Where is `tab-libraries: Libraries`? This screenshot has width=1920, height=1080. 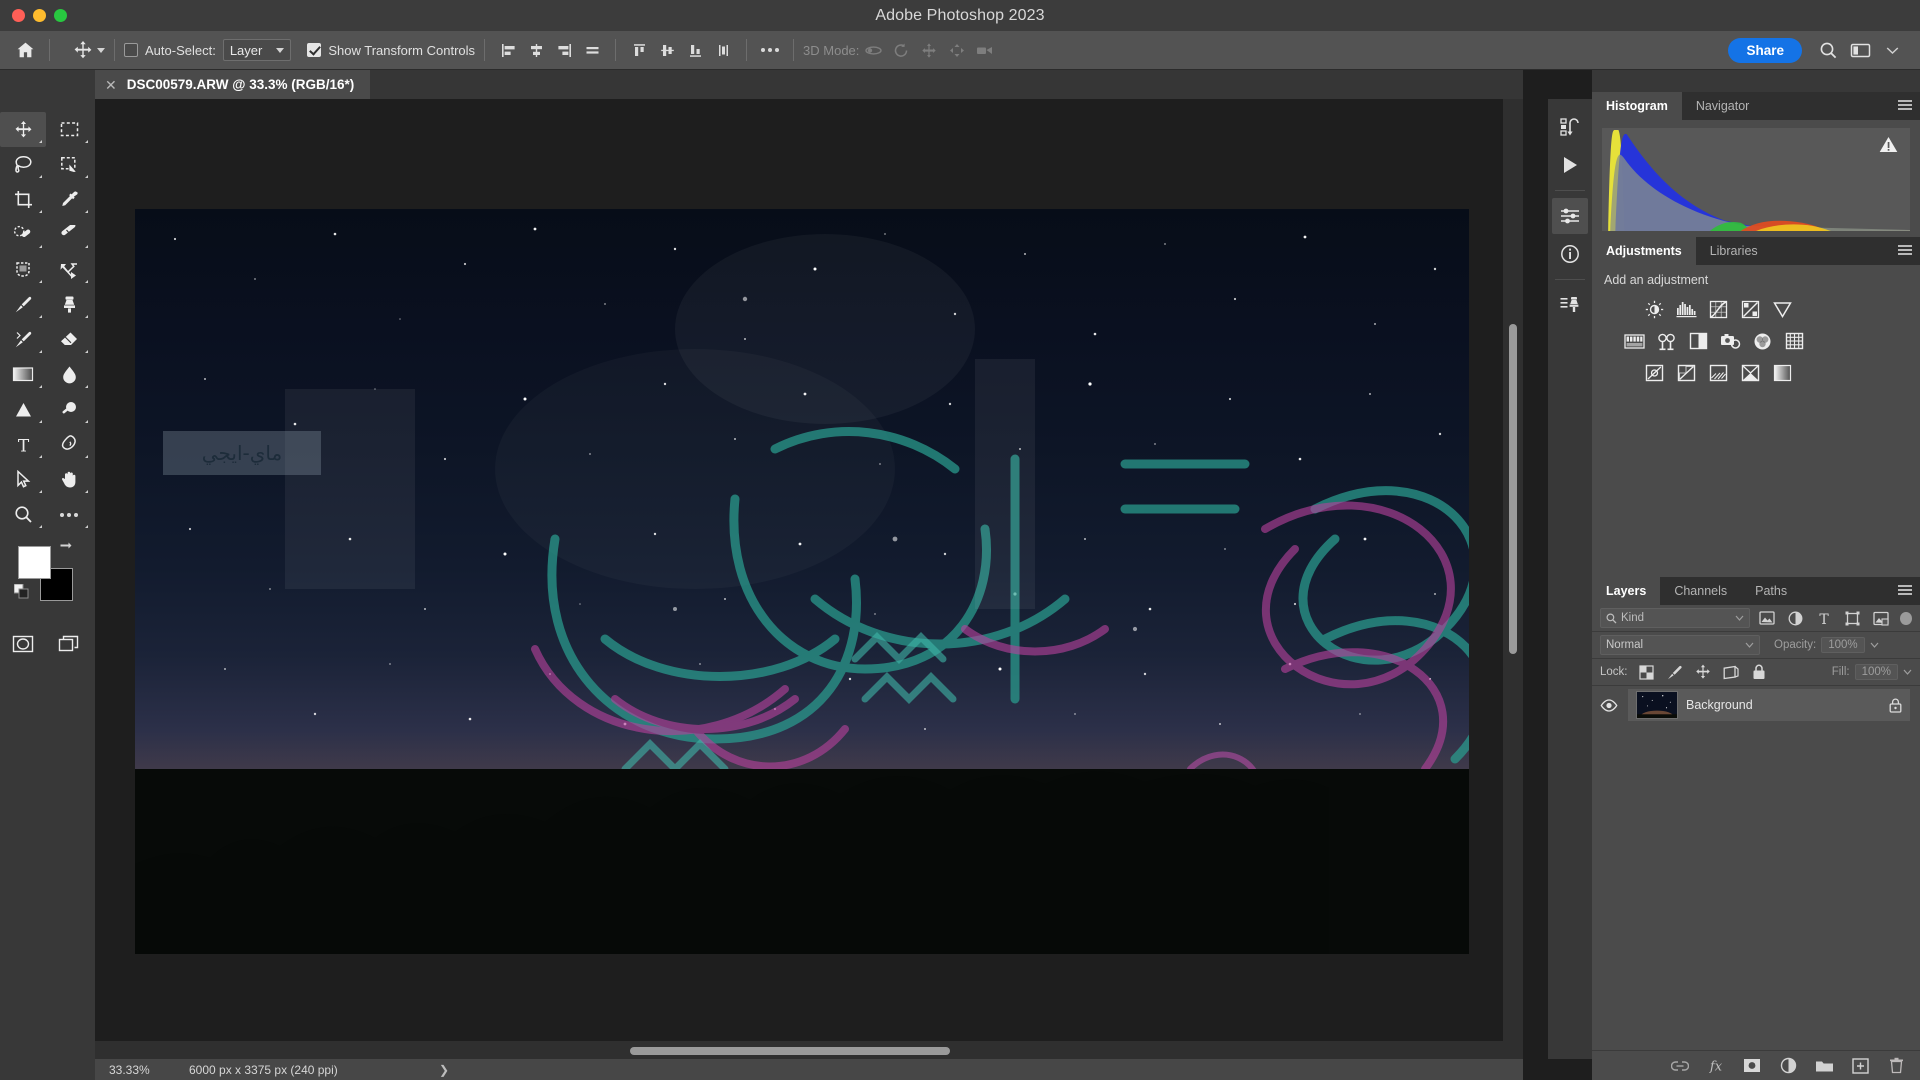
tab-libraries: Libraries is located at coordinates (1734, 251).